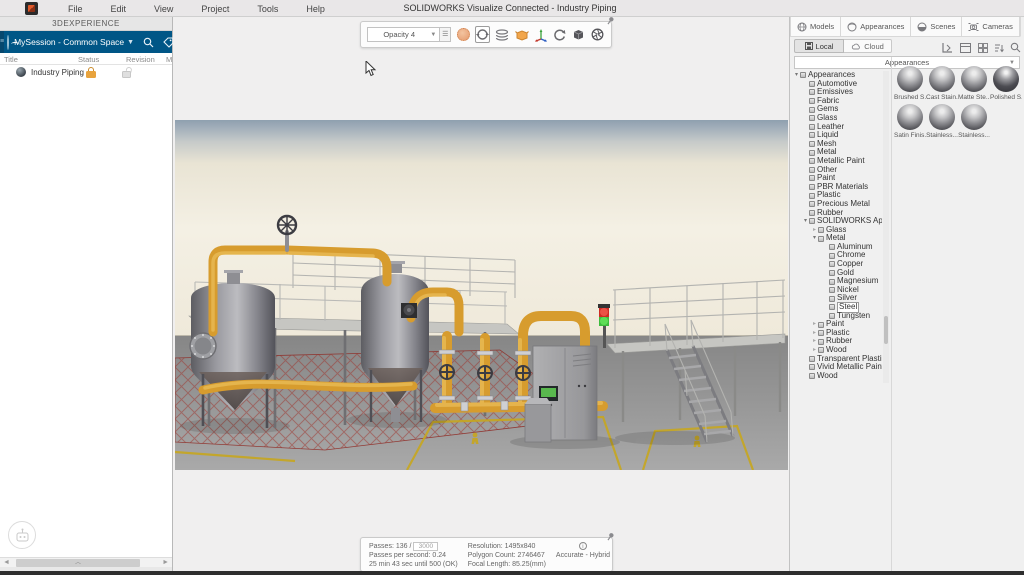 The image size is (1024, 575). Describe the element at coordinates (75, 9) in the screenshot. I see `menu-file: File` at that location.